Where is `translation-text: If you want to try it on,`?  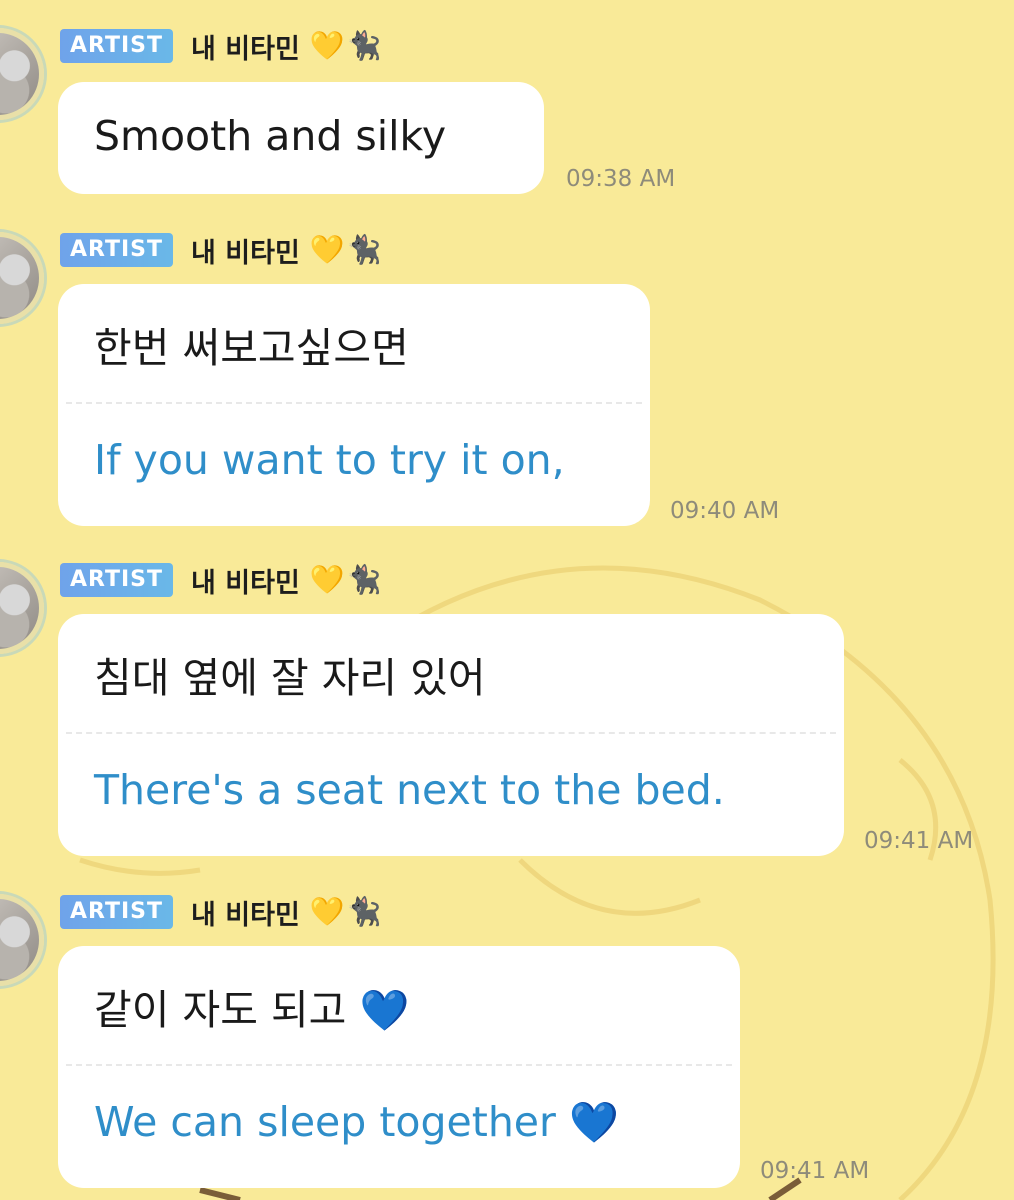 translation-text: If you want to try it on, is located at coordinates (329, 460).